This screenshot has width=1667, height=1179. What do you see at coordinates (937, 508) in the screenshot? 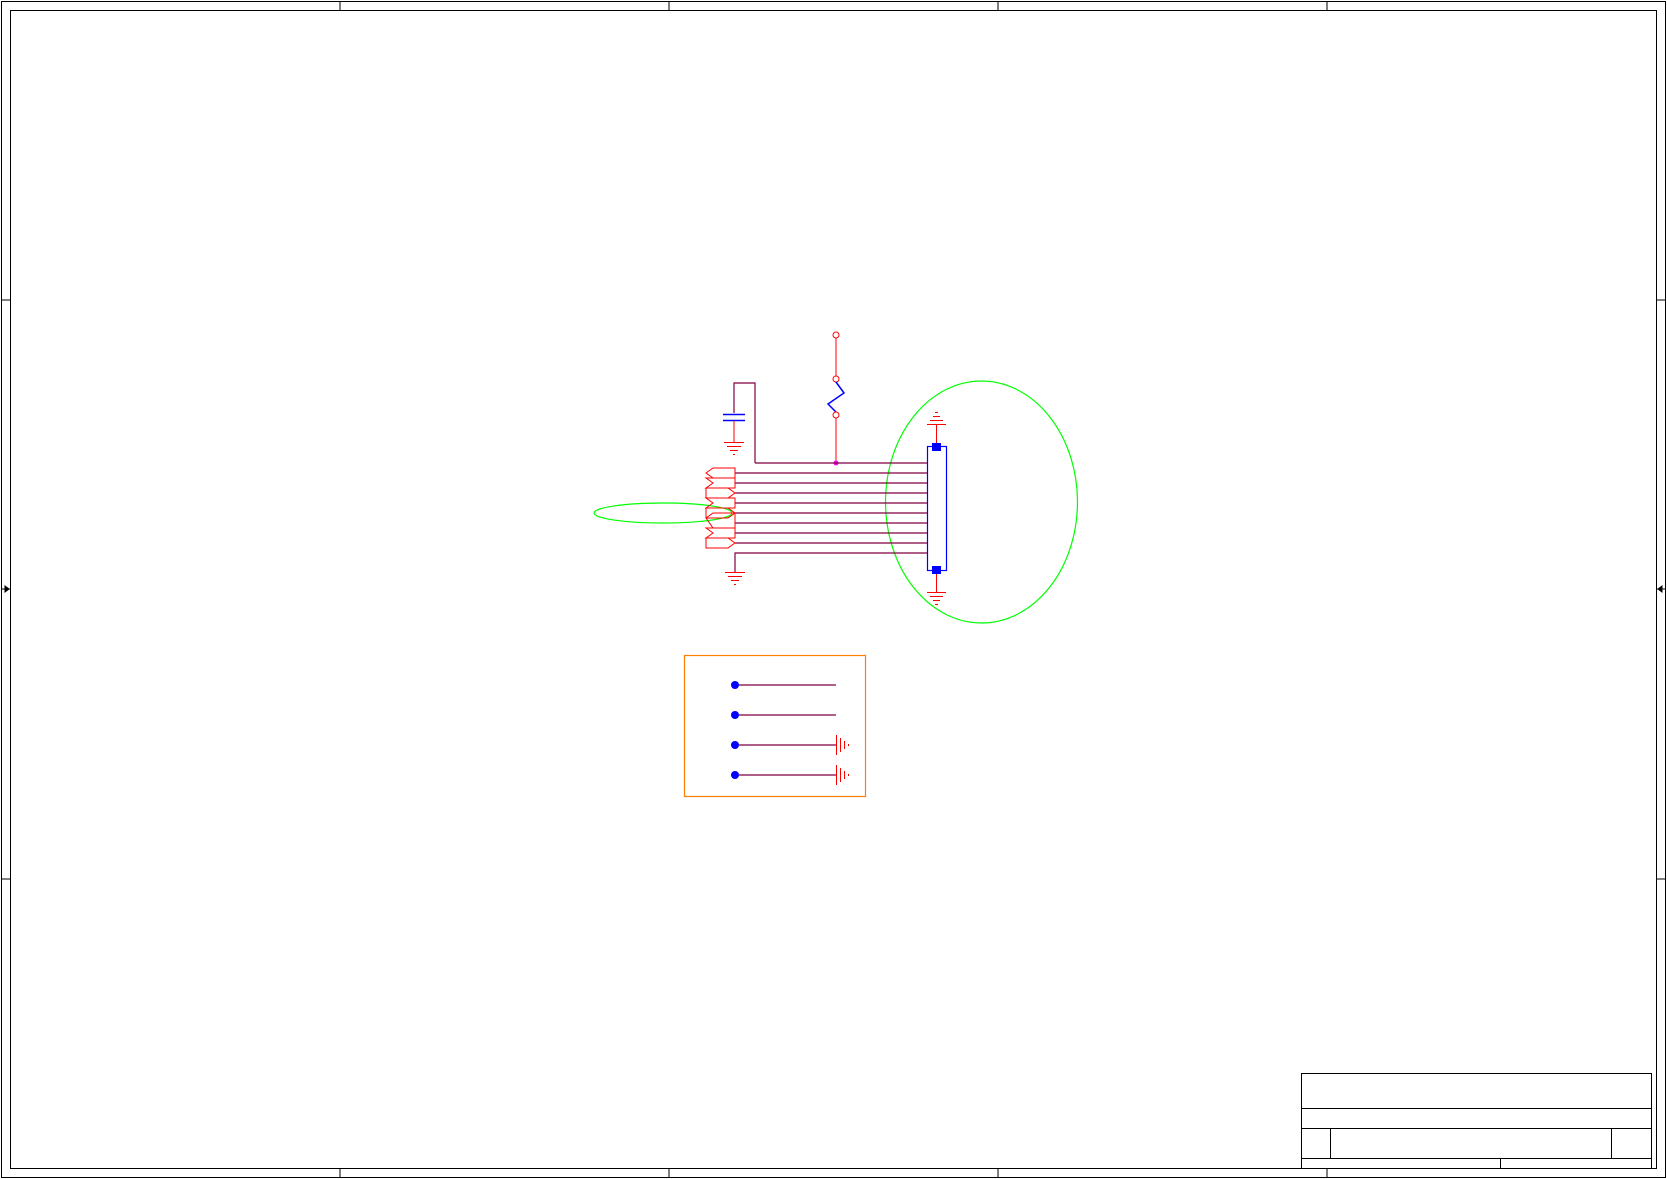
I see `connector-icon` at bounding box center [937, 508].